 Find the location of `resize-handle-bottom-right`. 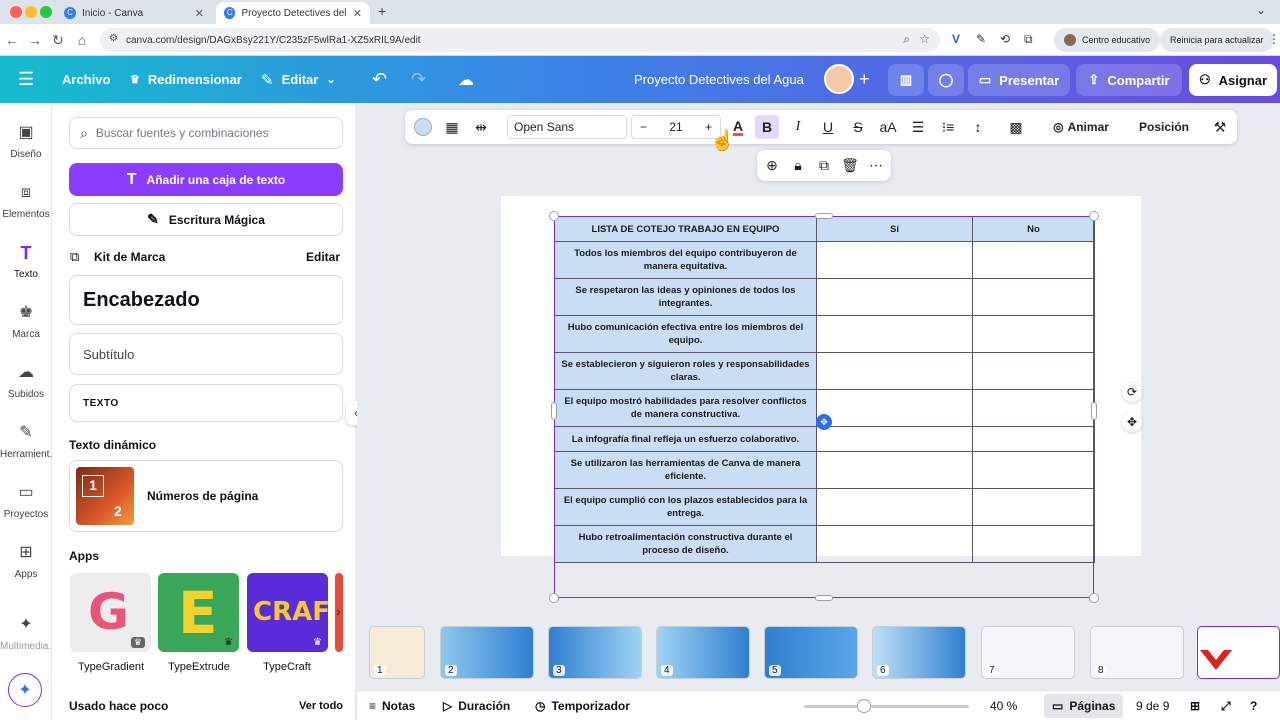

resize-handle-bottom-right is located at coordinates (1094, 598).